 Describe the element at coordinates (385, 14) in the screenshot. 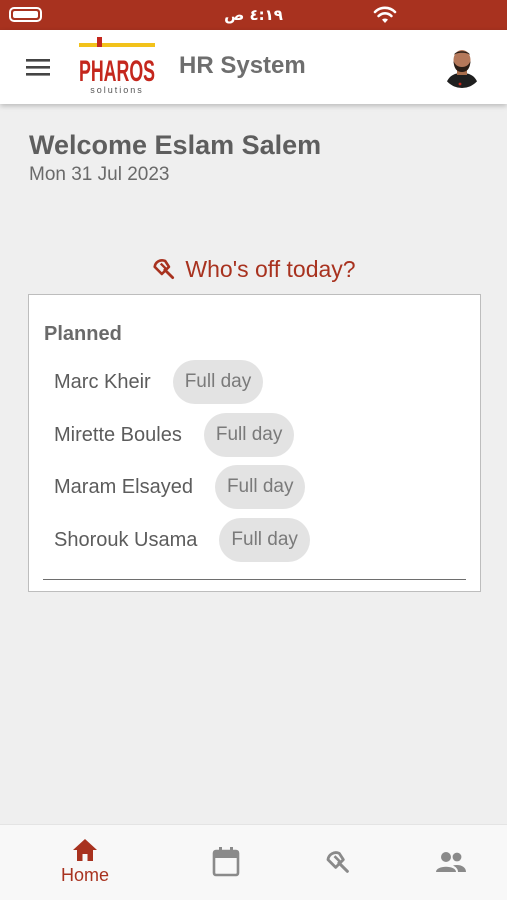

I see `wifi-icon` at that location.